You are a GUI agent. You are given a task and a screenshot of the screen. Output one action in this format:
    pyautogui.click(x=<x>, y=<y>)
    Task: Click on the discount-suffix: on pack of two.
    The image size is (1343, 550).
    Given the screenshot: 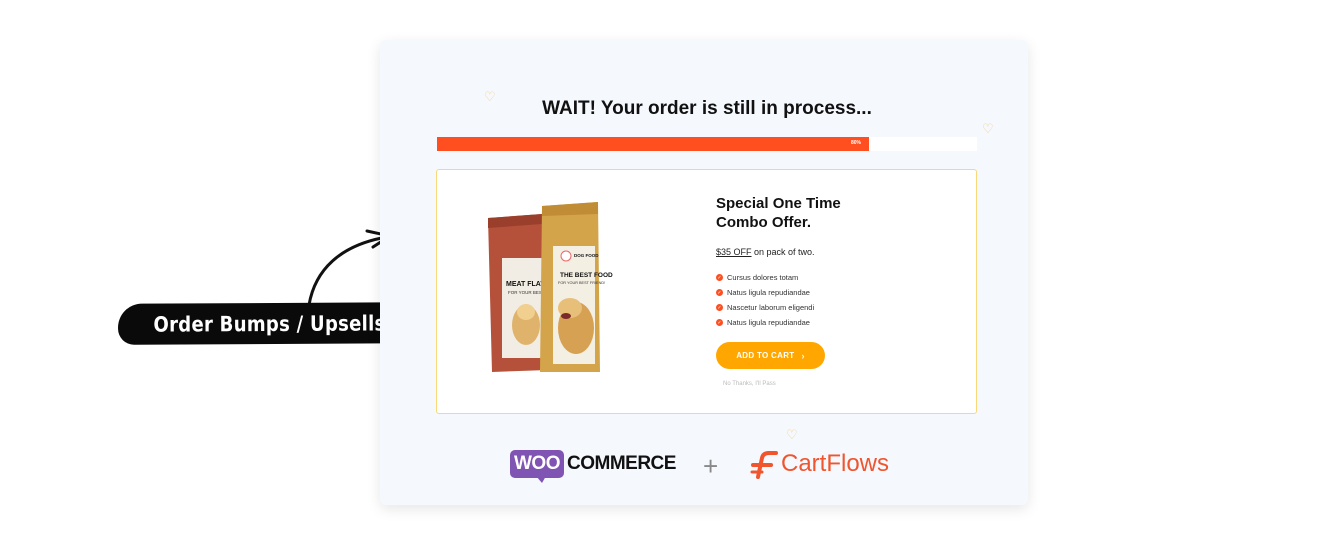 What is the action you would take?
    pyautogui.click(x=783, y=252)
    